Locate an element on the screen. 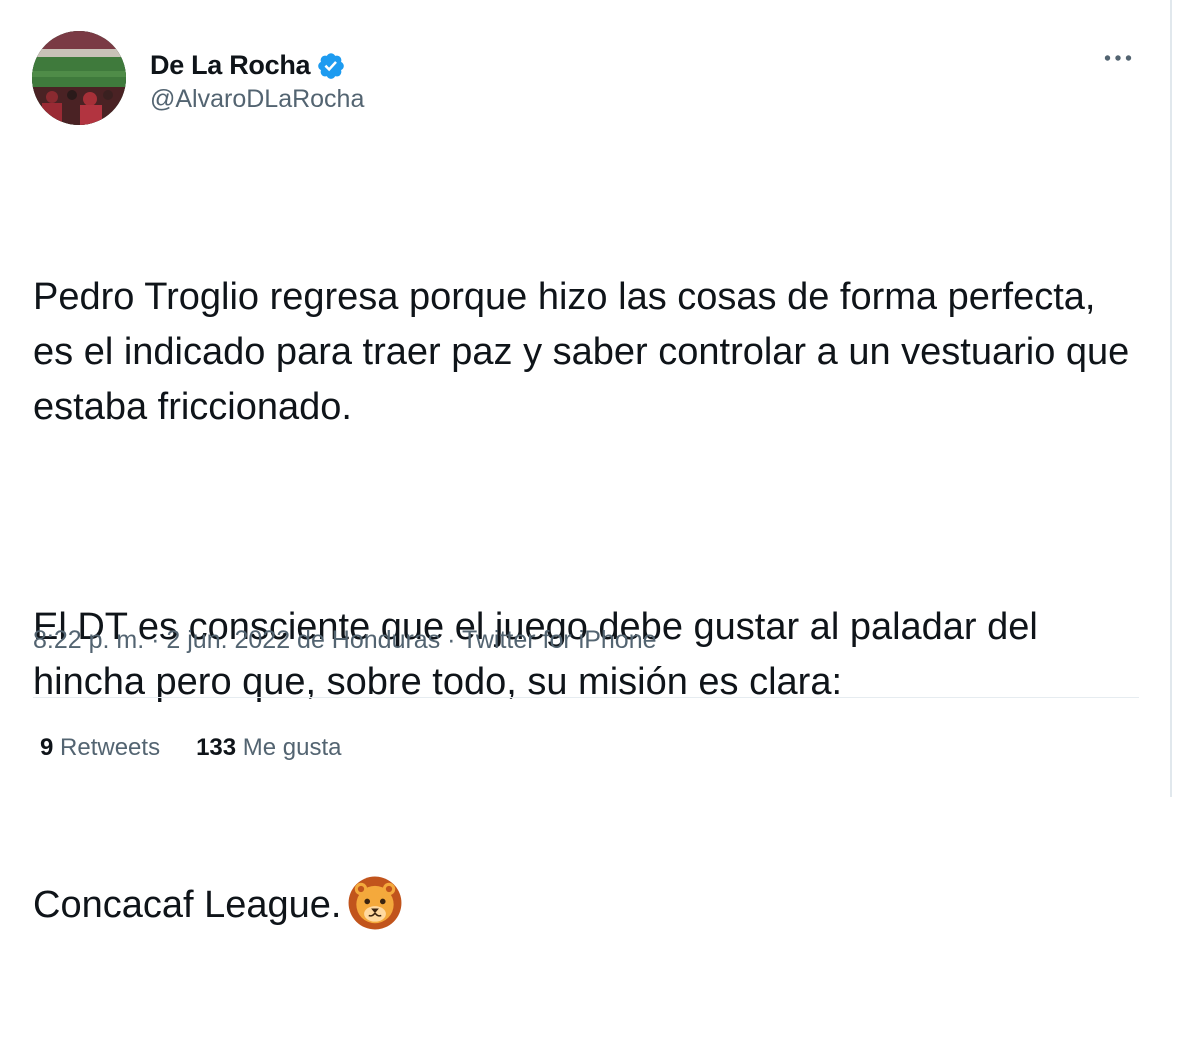 This screenshot has height=1043, width=1200. author-names: De La Rocha @AlvaroDLaRocha is located at coordinates (257, 78).